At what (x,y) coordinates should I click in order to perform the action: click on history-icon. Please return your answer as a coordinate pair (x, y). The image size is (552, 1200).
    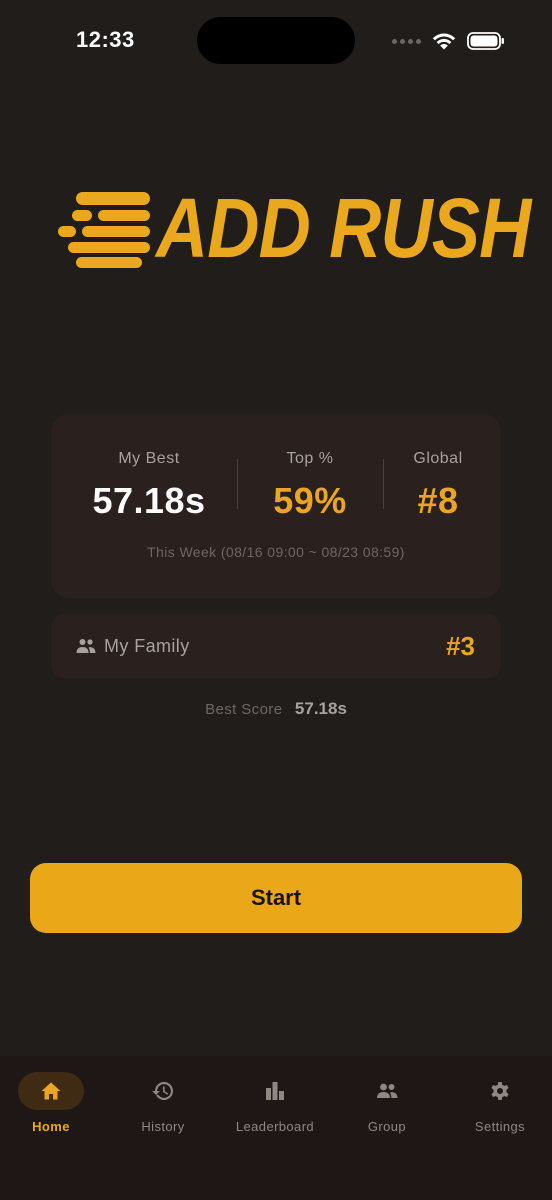
    Looking at the image, I should click on (162, 1091).